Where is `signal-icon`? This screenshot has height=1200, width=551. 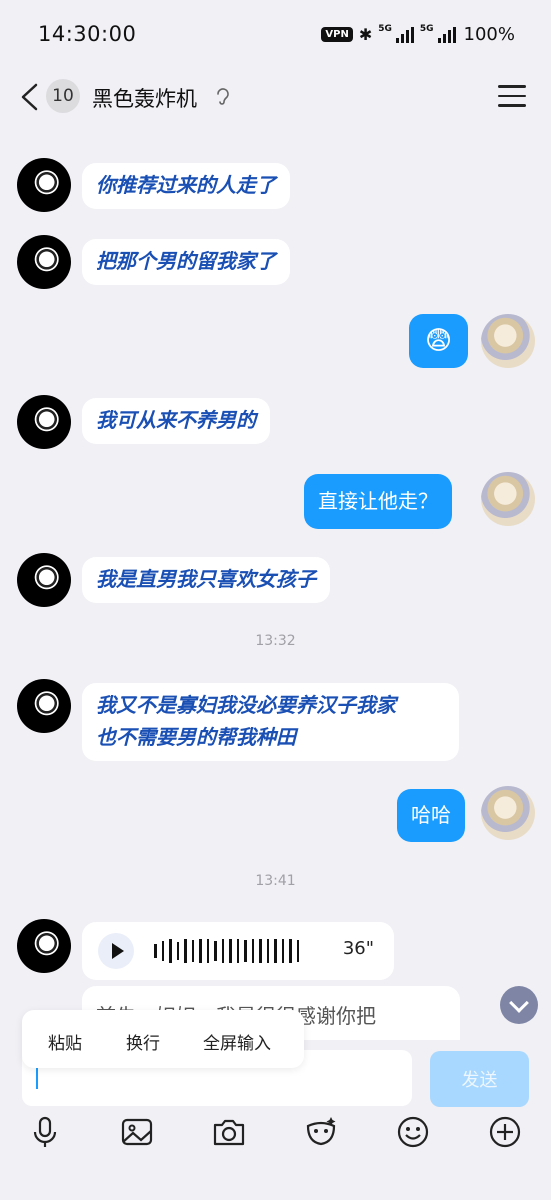 signal-icon is located at coordinates (404, 34).